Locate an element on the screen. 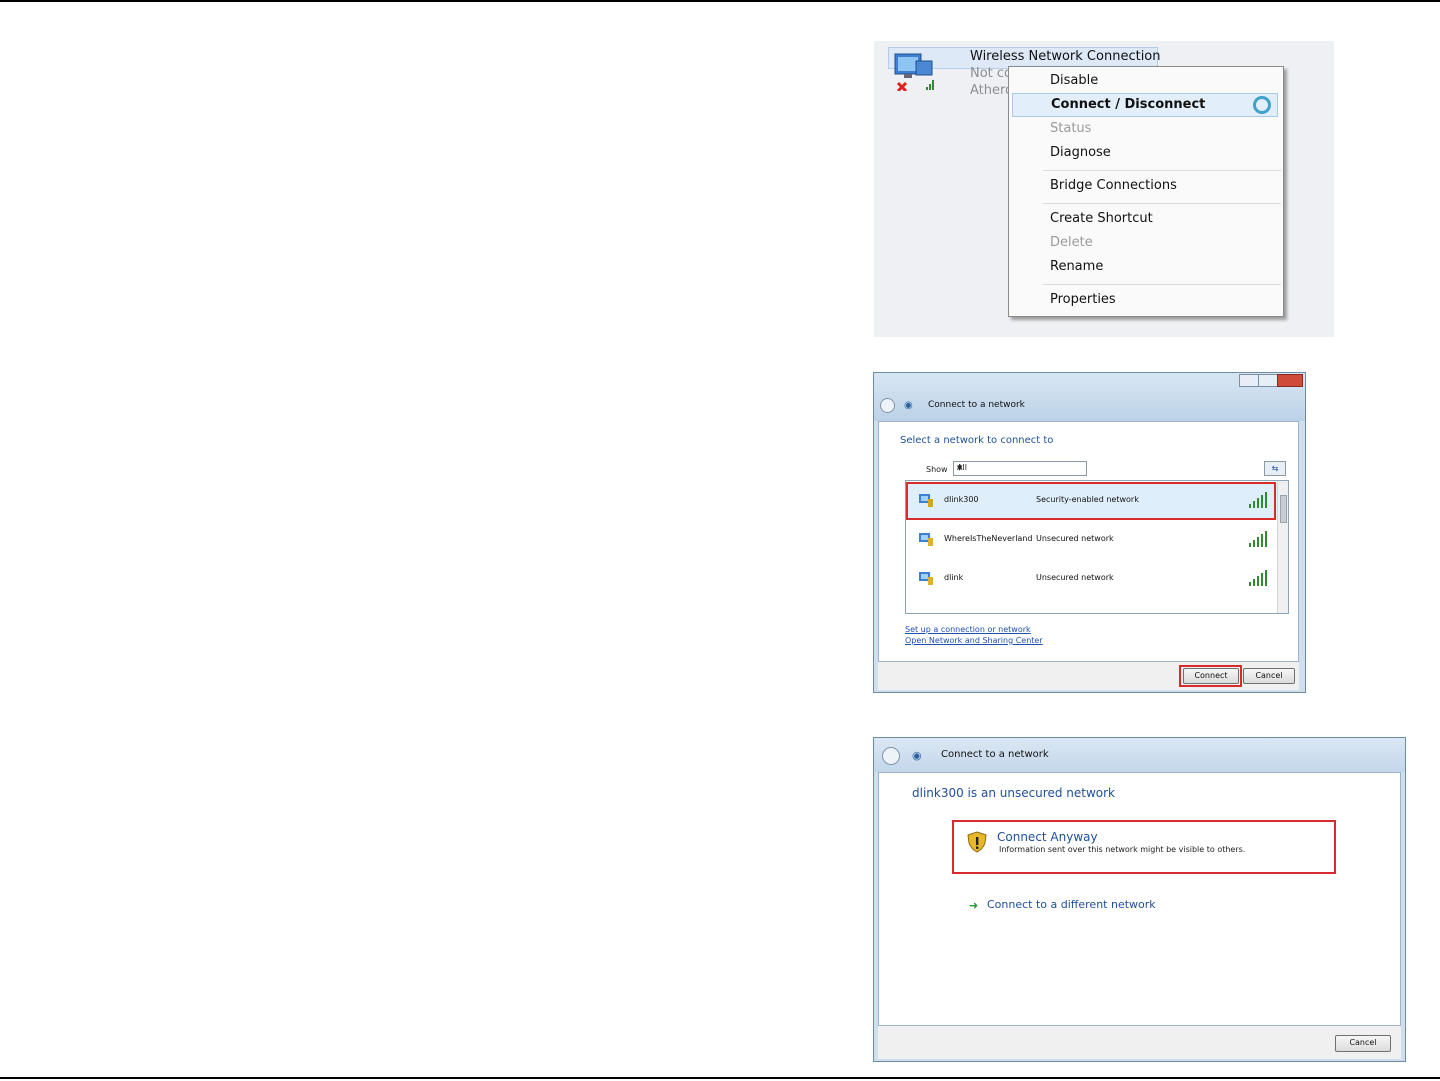 The image size is (1440, 1081). show-filter-select: All ▼ is located at coordinates (1020, 468).